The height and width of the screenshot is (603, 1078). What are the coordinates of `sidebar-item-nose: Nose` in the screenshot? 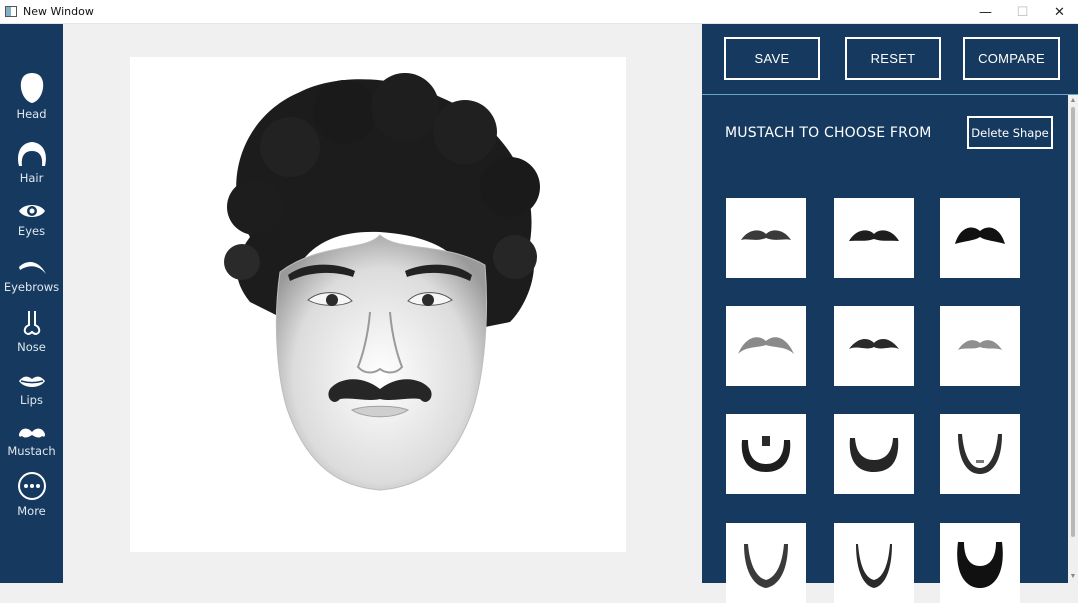 It's located at (31, 331).